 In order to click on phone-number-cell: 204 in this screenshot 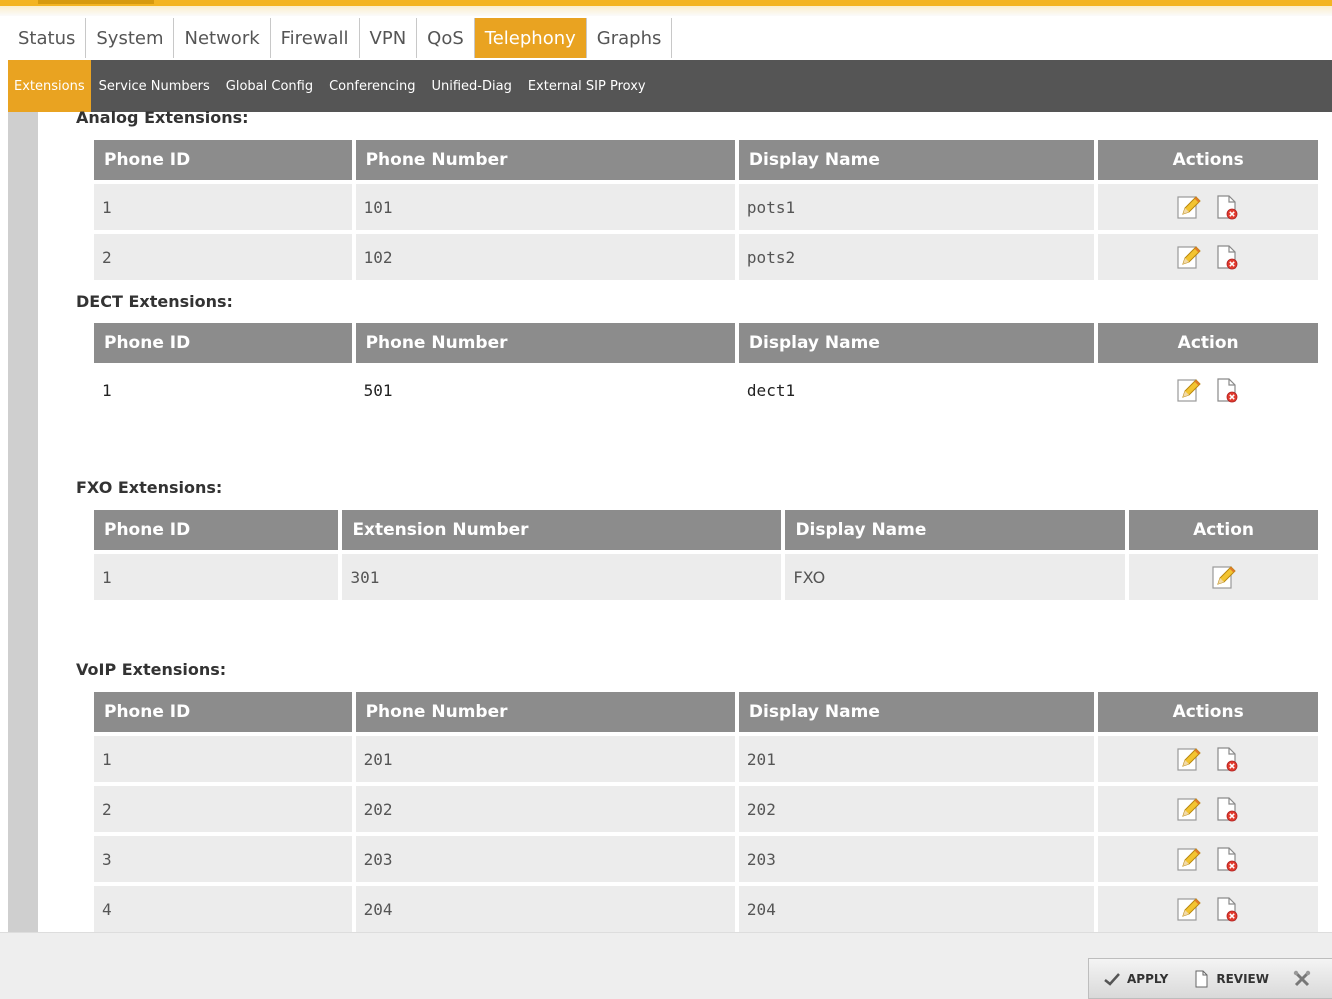, I will do `click(545, 909)`.